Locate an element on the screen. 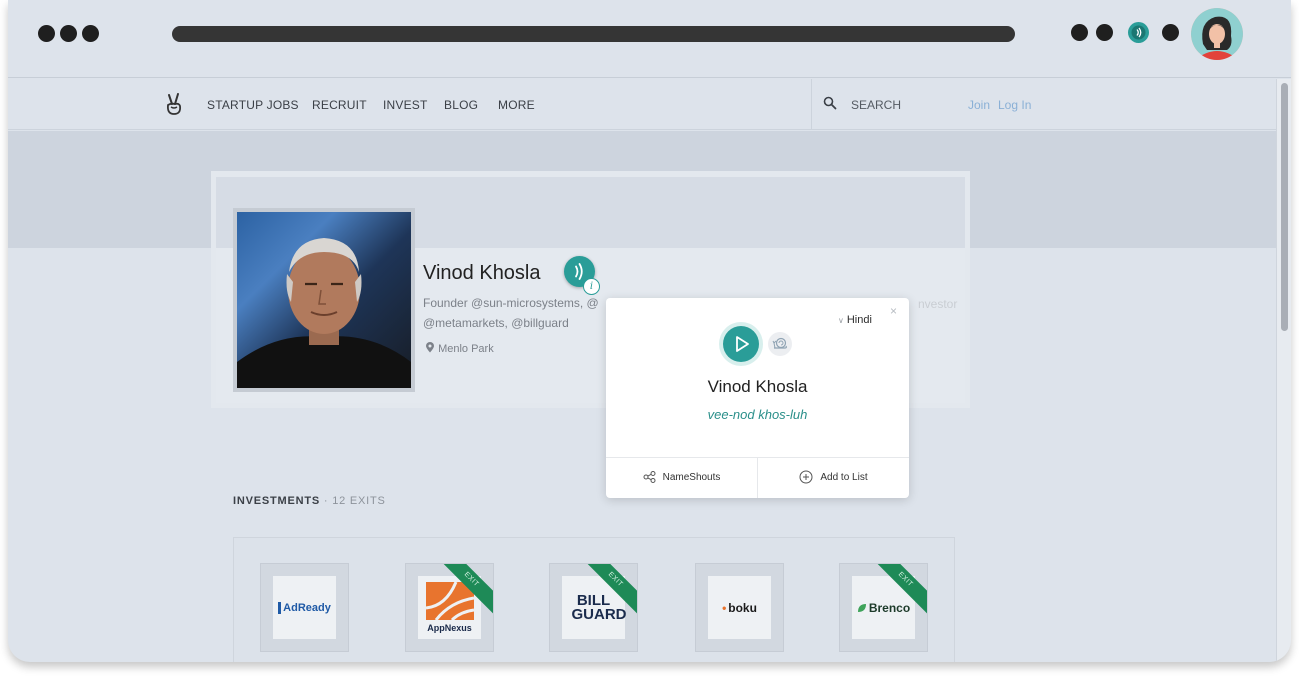 Image resolution: width=1299 pixels, height=678 pixels. company-name: Brenco is located at coordinates (889, 607).